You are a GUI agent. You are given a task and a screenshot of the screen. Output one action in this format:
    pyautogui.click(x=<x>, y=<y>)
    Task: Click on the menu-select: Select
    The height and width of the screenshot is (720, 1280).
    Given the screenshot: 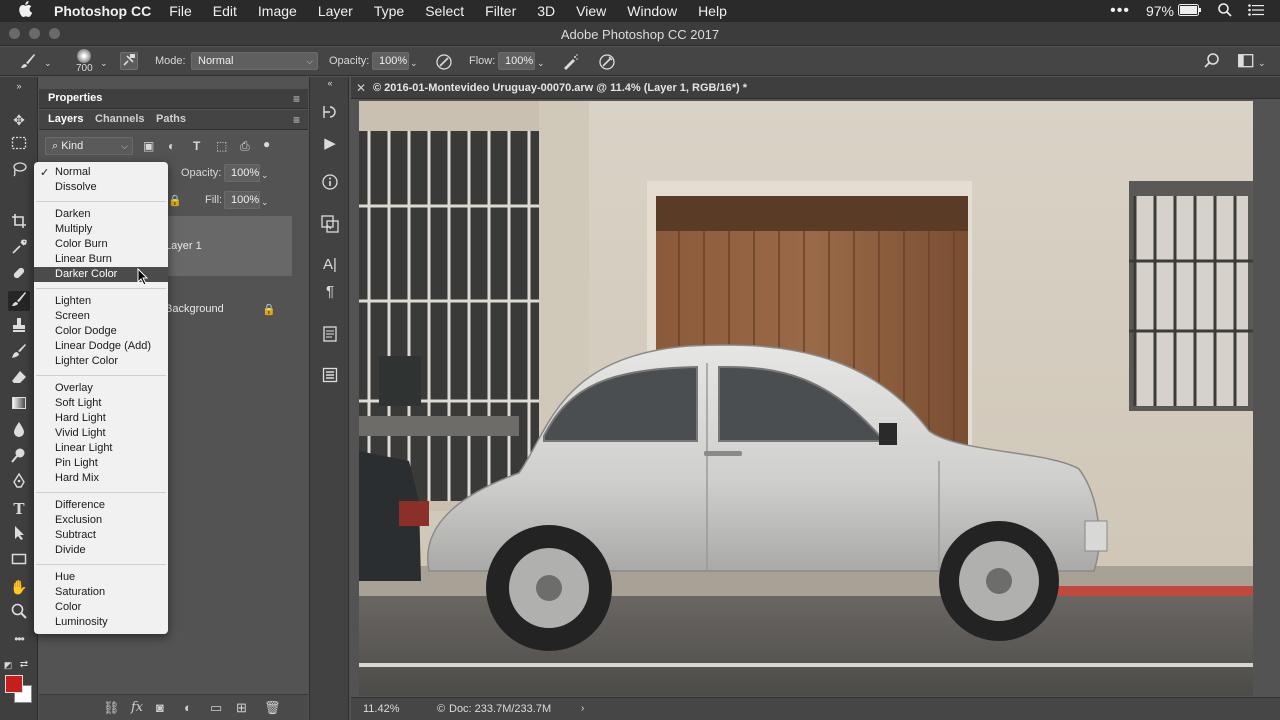 What is the action you would take?
    pyautogui.click(x=444, y=11)
    